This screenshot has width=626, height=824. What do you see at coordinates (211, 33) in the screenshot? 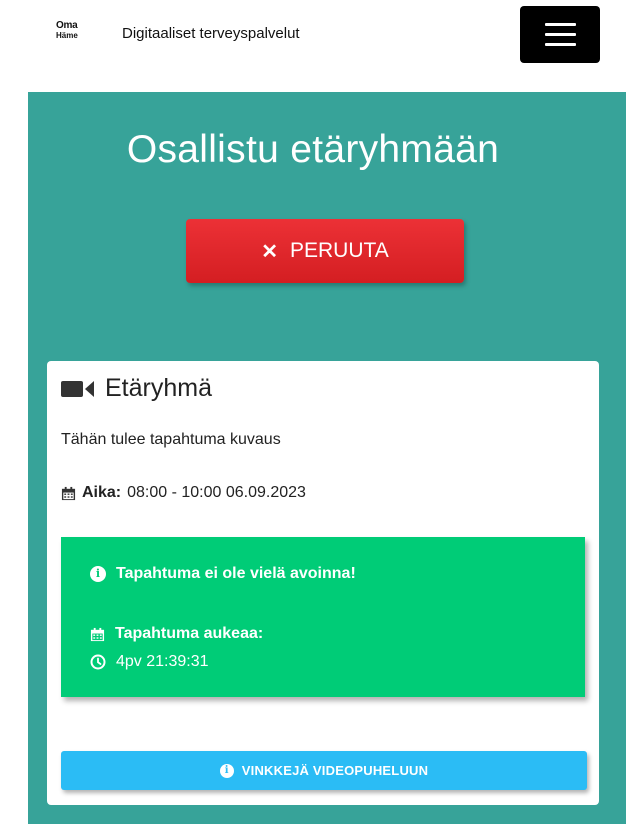
I see `site-title: Digitaaliset terveyspalvelut` at bounding box center [211, 33].